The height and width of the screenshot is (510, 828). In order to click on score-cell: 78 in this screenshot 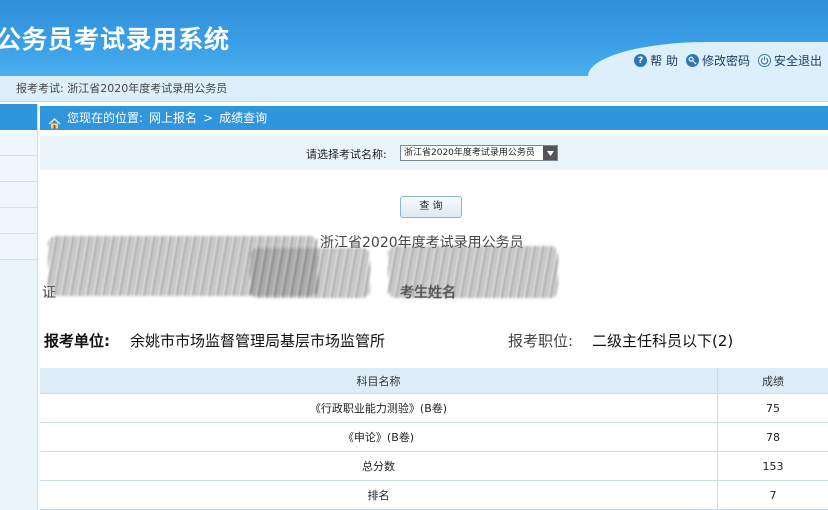, I will do `click(773, 437)`.